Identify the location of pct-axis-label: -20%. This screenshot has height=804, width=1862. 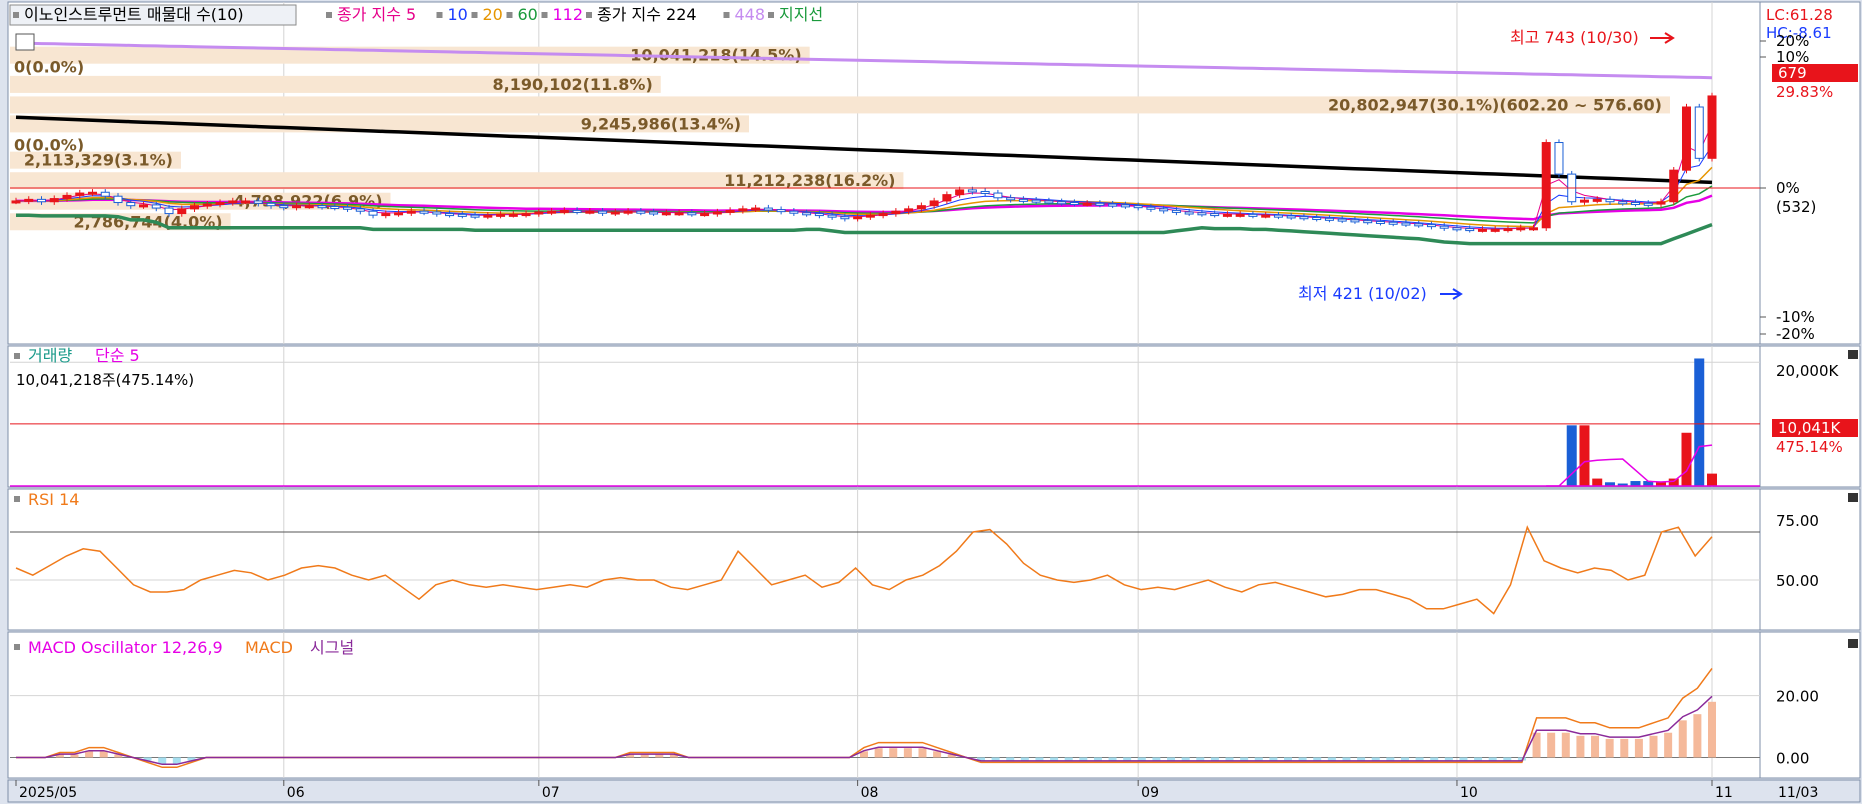
(1795, 334).